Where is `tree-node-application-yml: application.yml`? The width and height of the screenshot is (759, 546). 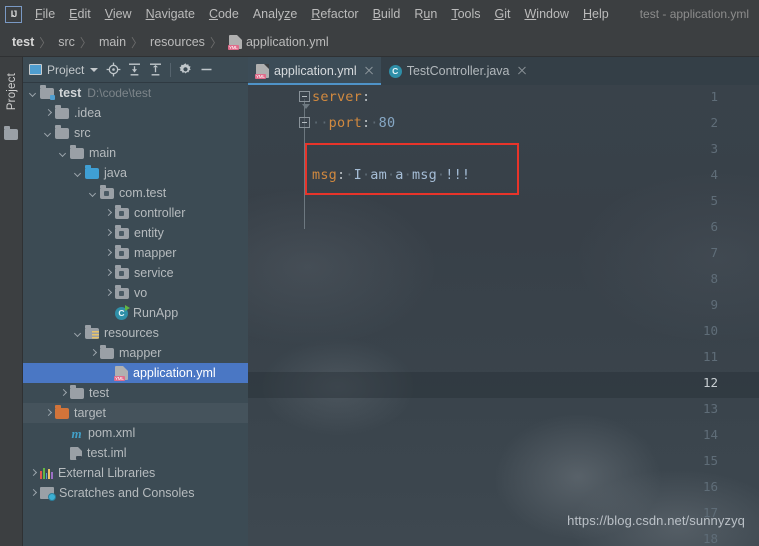 tree-node-application-yml: application.yml is located at coordinates (135, 373).